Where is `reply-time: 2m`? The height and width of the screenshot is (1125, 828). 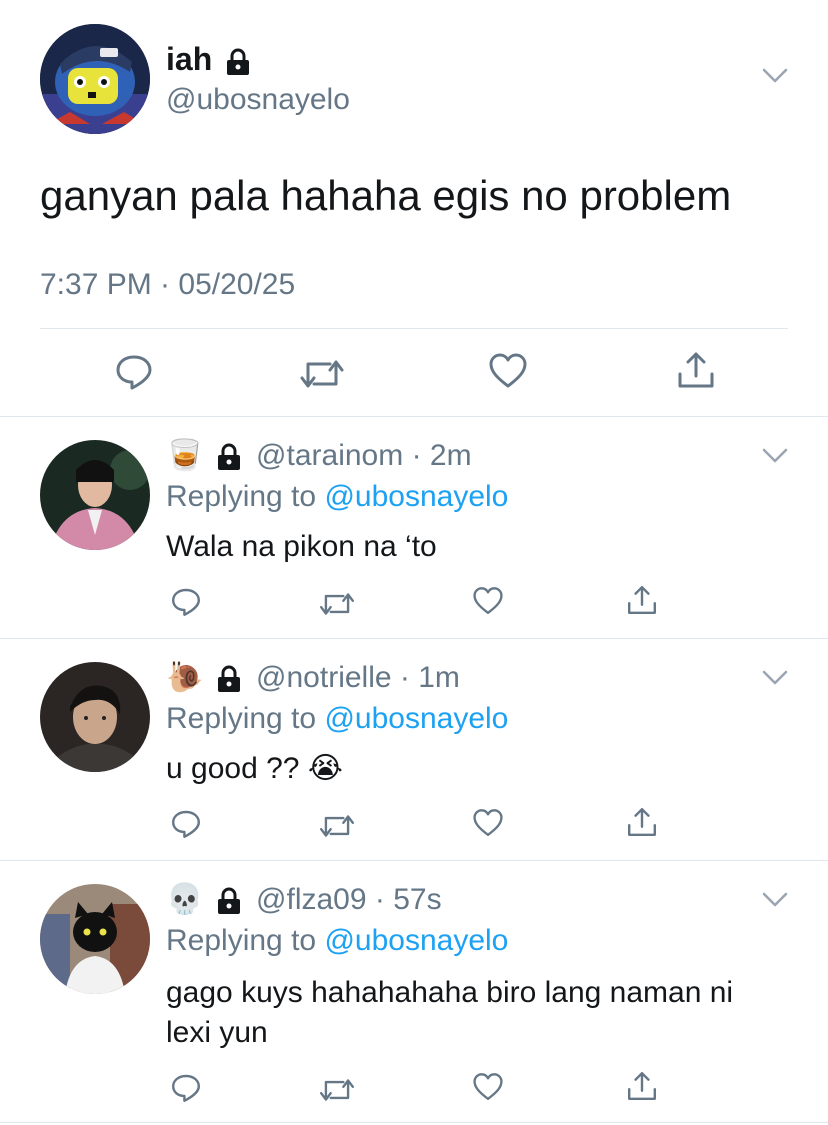
reply-time: 2m is located at coordinates (450, 455).